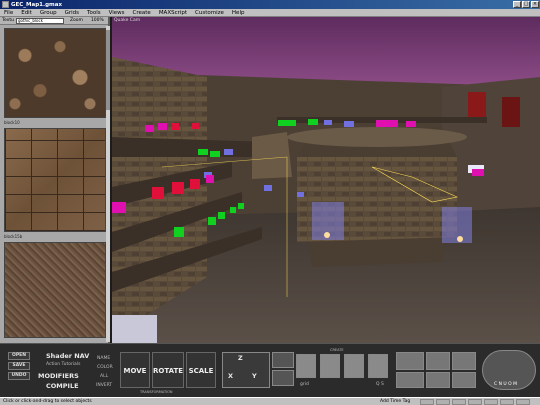 The image size is (540, 405). What do you see at coordinates (19, 376) in the screenshot?
I see `undo-button: UNDO` at bounding box center [19, 376].